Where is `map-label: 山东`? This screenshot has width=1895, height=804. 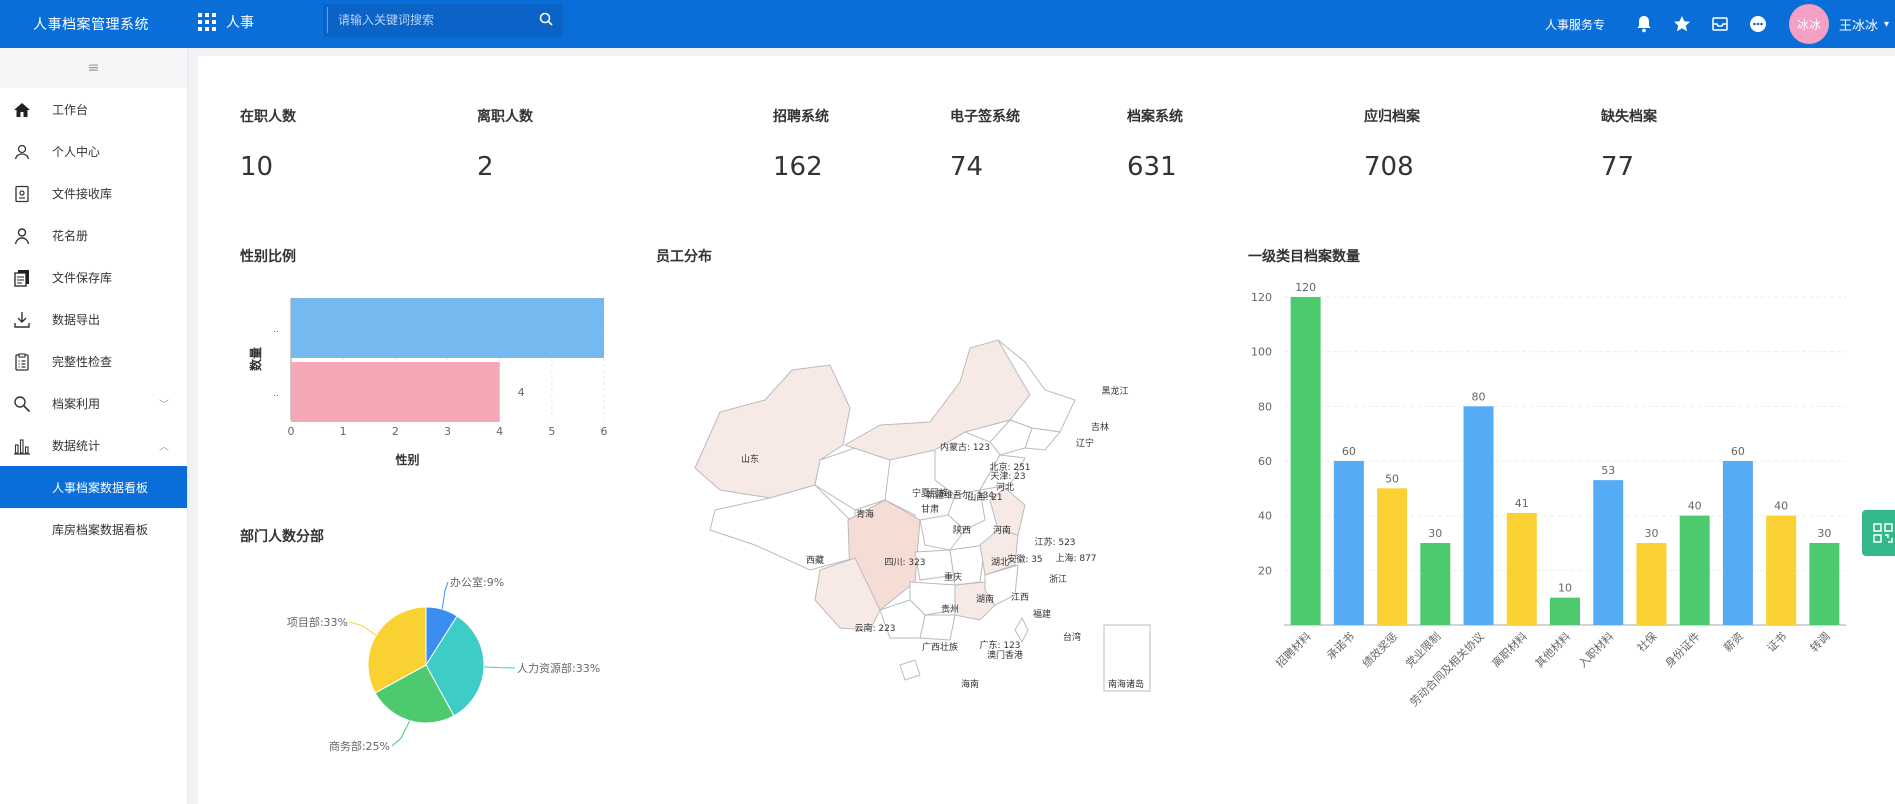
map-label: 山东 is located at coordinates (750, 459).